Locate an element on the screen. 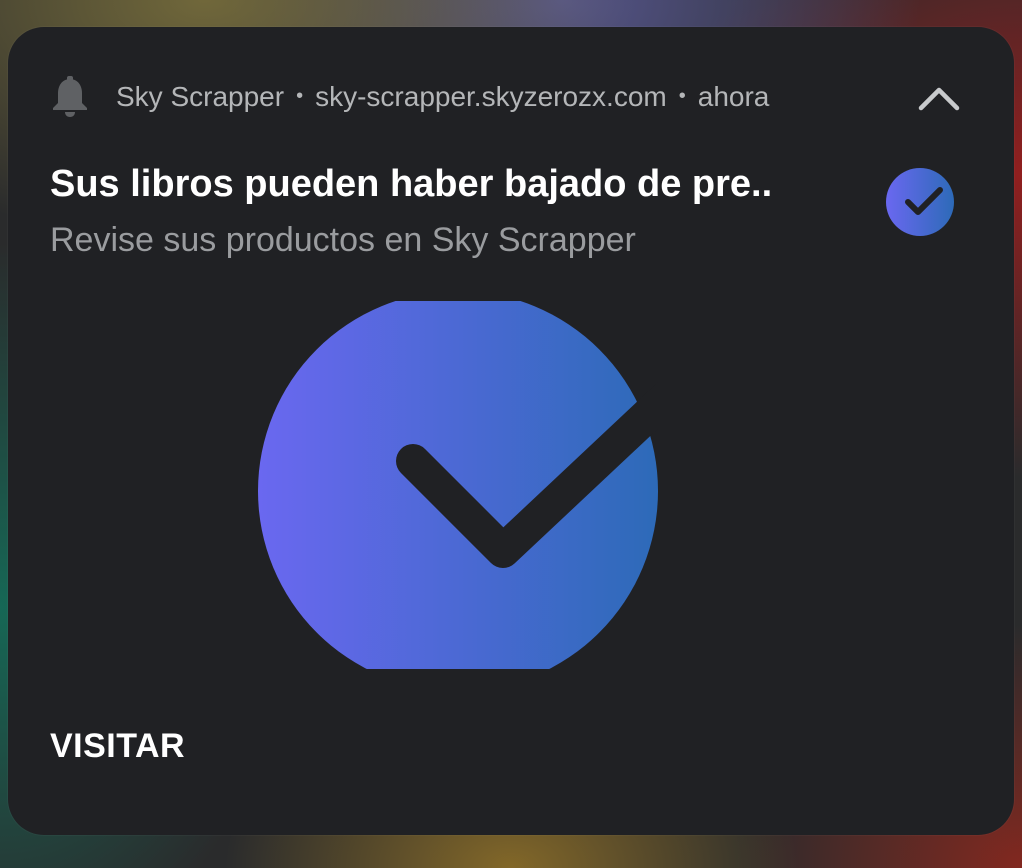 Image resolution: width=1022 pixels, height=868 pixels. chevron-up-icon is located at coordinates (939, 97).